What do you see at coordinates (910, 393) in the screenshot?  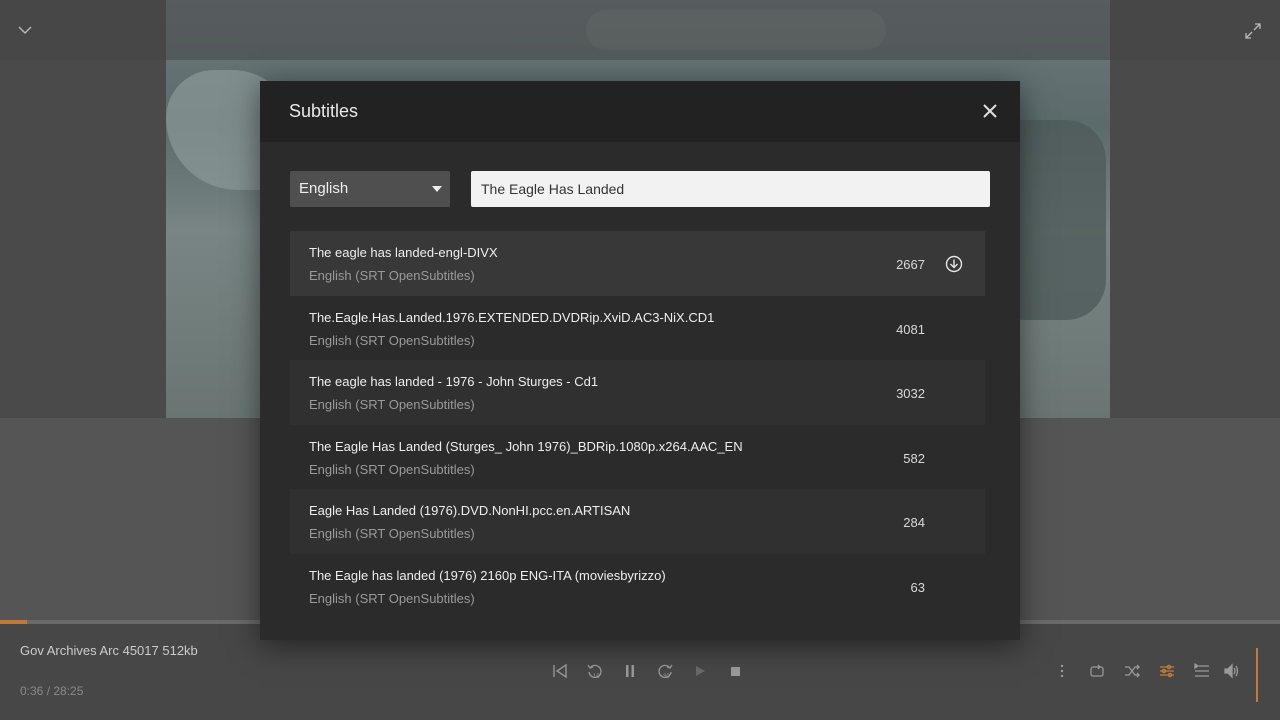 I see `subtitle-download-count: 3032` at bounding box center [910, 393].